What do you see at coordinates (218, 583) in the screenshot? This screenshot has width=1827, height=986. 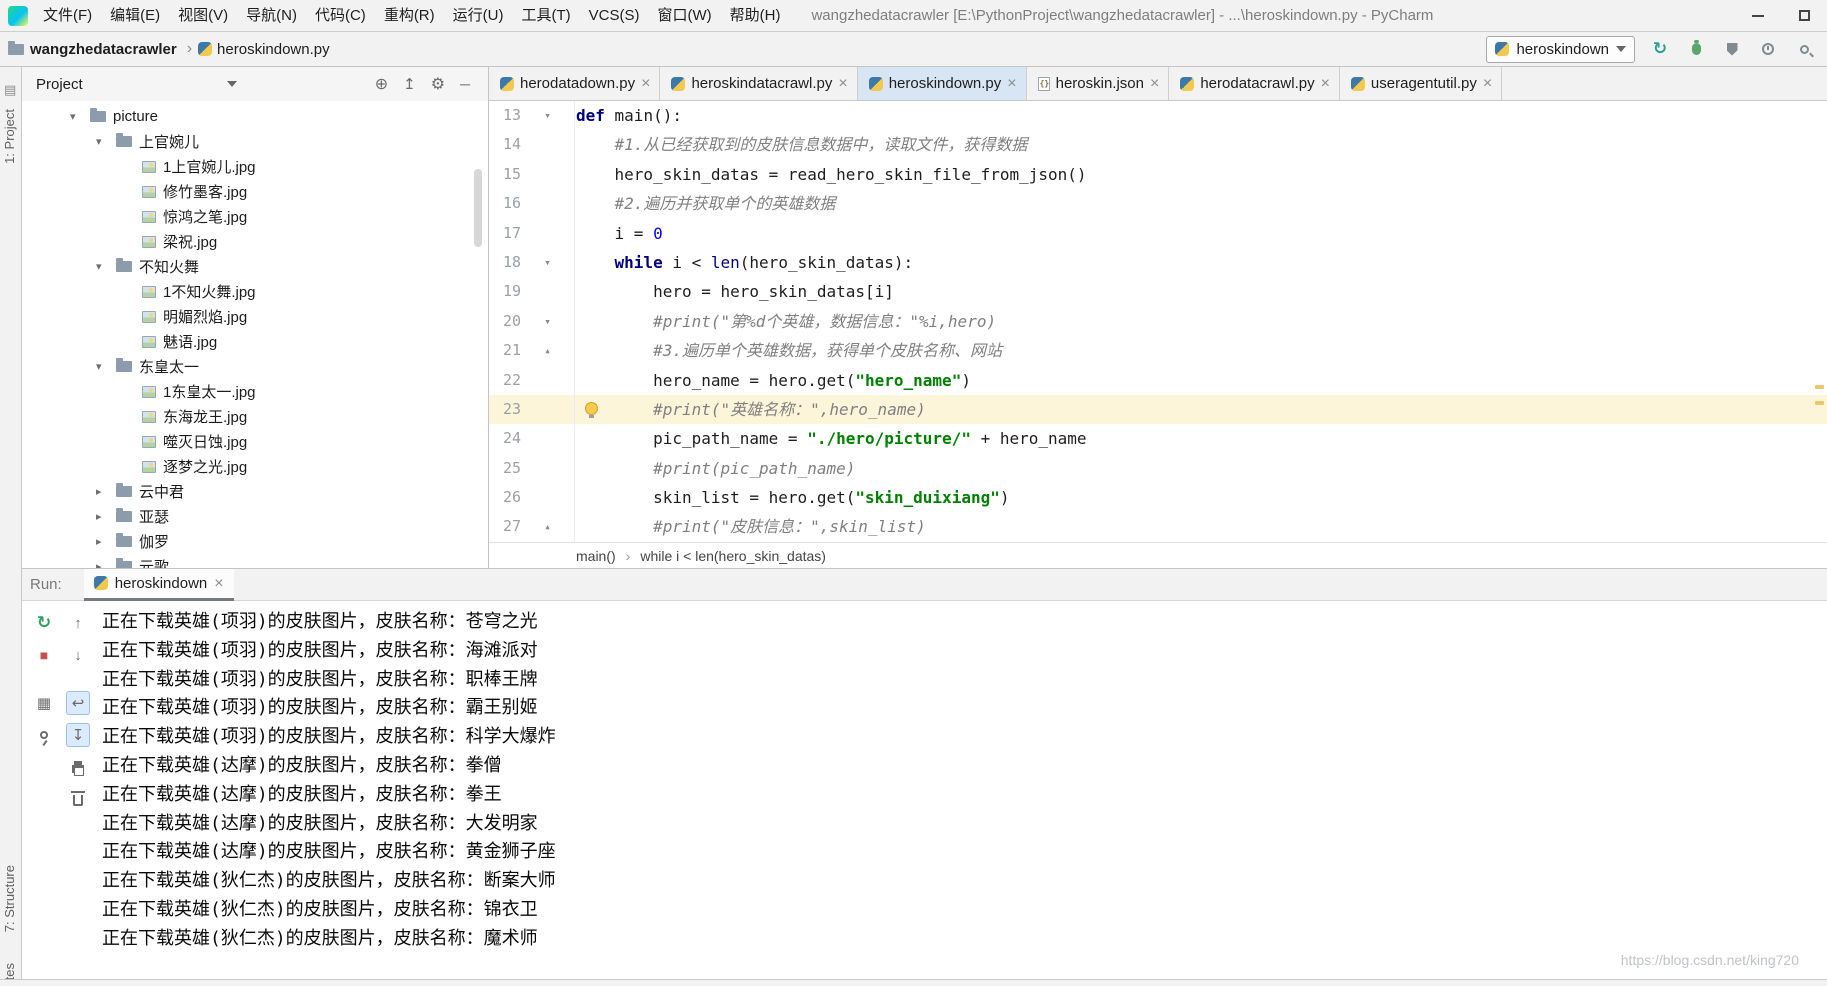 I see `close-icon` at bounding box center [218, 583].